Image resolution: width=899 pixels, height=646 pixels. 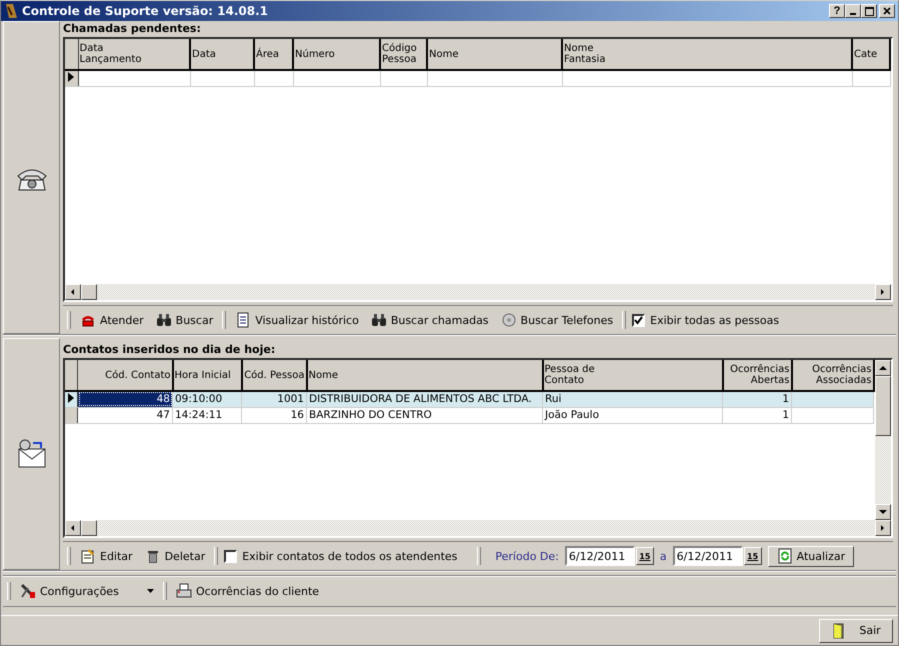 What do you see at coordinates (757, 375) in the screenshot?
I see `column-header: Ocorrências Abertas` at bounding box center [757, 375].